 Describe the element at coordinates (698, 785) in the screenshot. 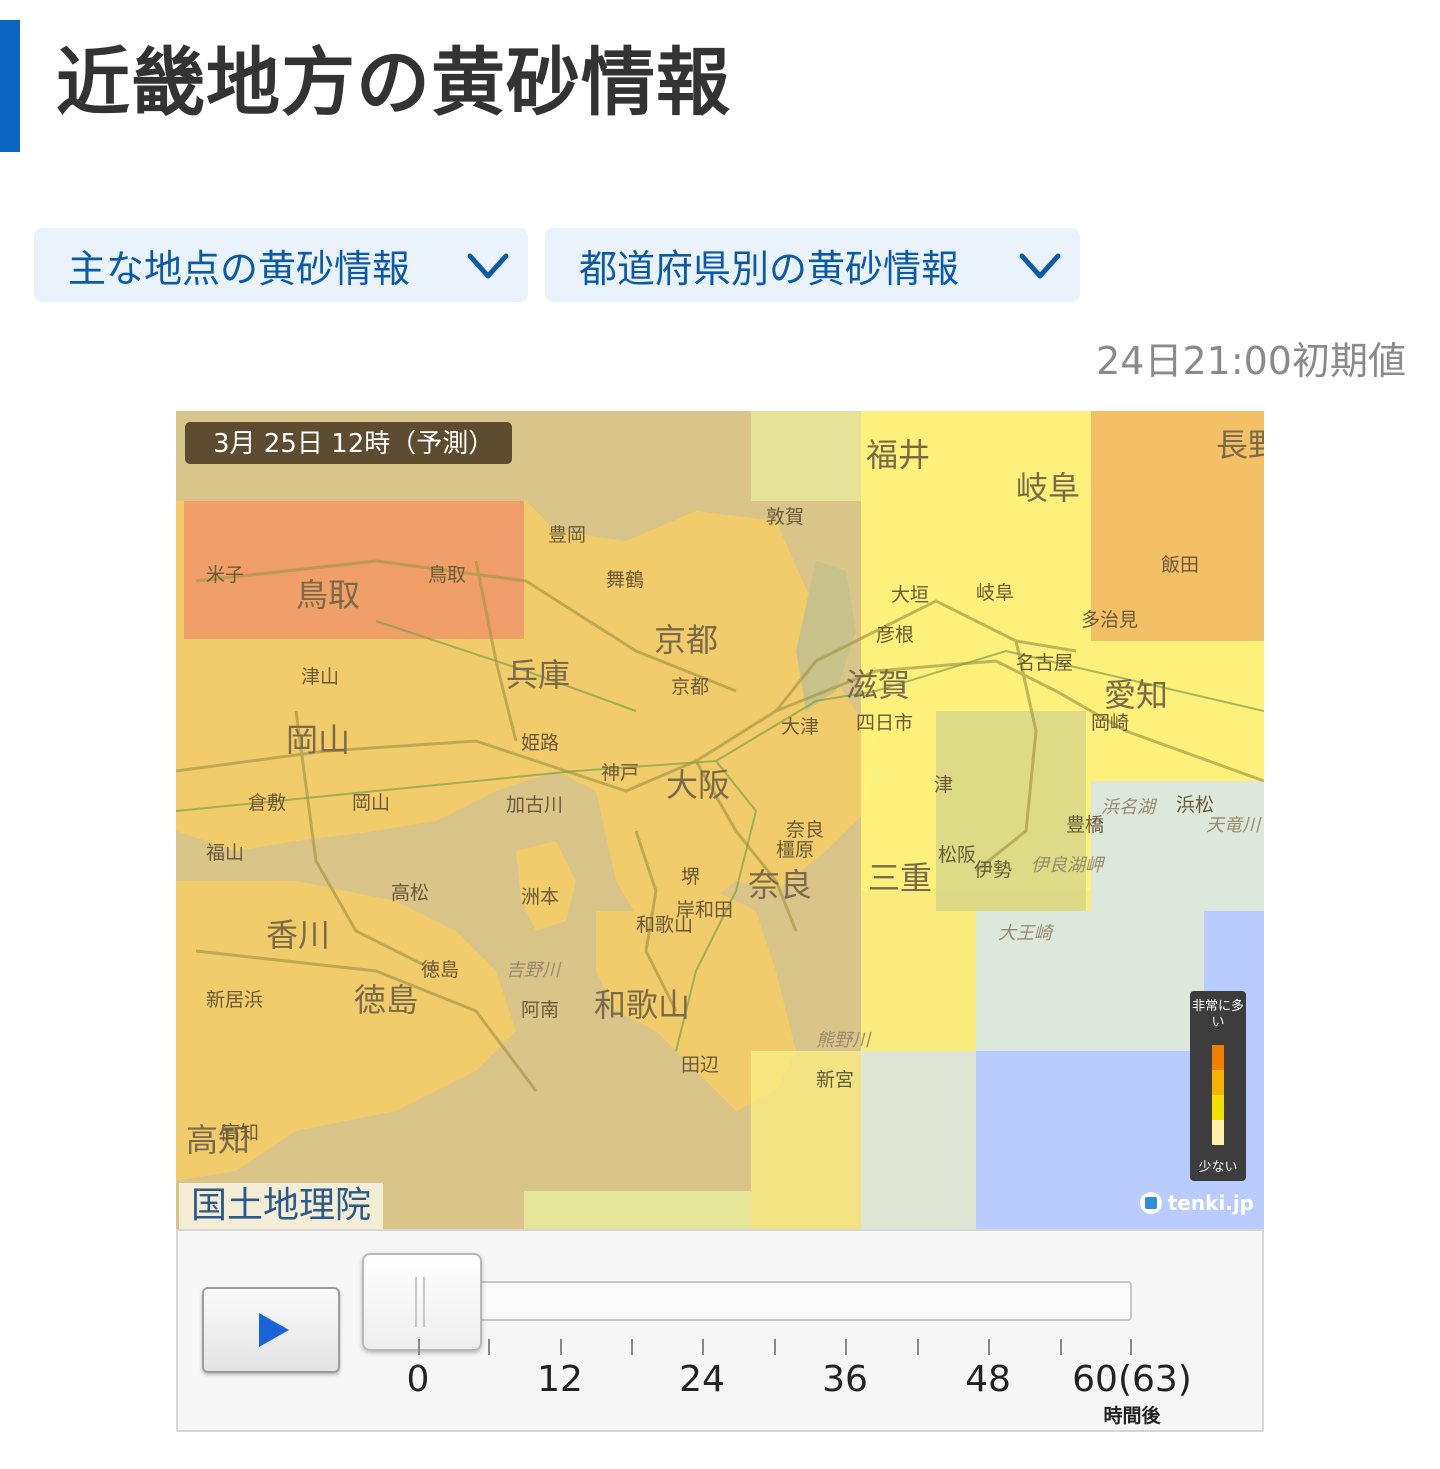

I see `pref-label-osaka: 大阪` at that location.